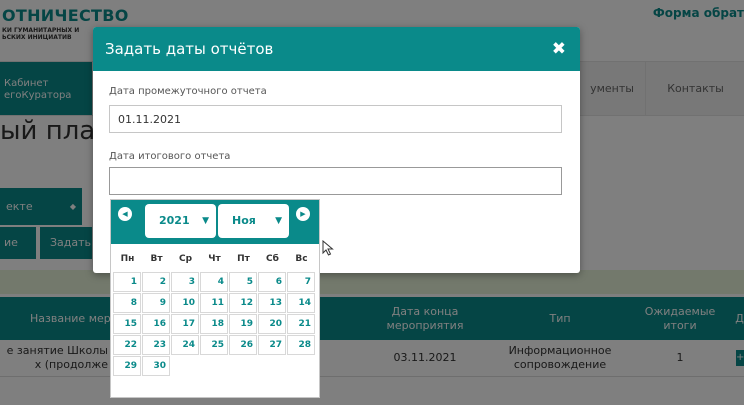  Describe the element at coordinates (272, 282) in the screenshot. I see `day-cell: 6` at that location.